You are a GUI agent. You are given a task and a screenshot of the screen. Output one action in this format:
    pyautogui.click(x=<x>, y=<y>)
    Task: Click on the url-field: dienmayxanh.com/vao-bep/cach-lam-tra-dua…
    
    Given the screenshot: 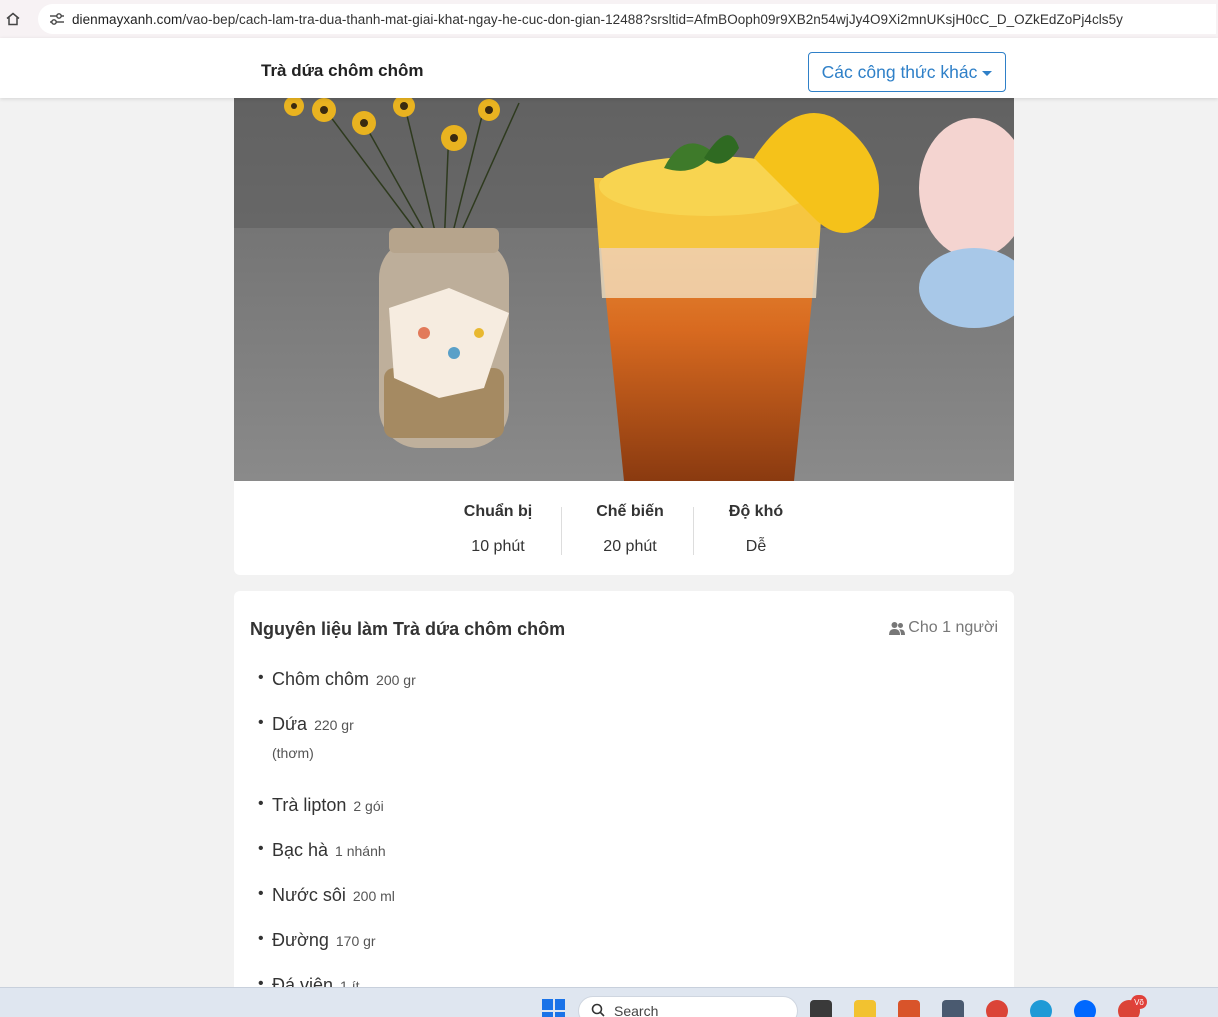 What is the action you would take?
    pyautogui.click(x=627, y=19)
    